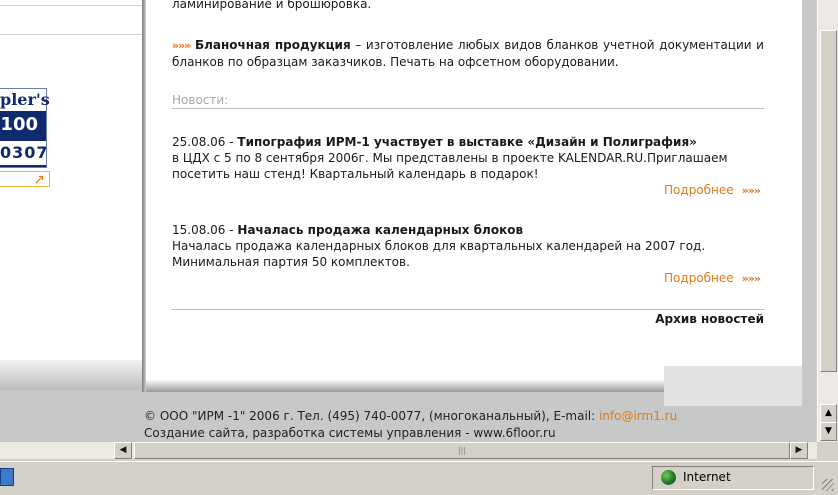 This screenshot has height=495, width=838. I want to click on horizontal-scroll-thumb: |||, so click(462, 450).